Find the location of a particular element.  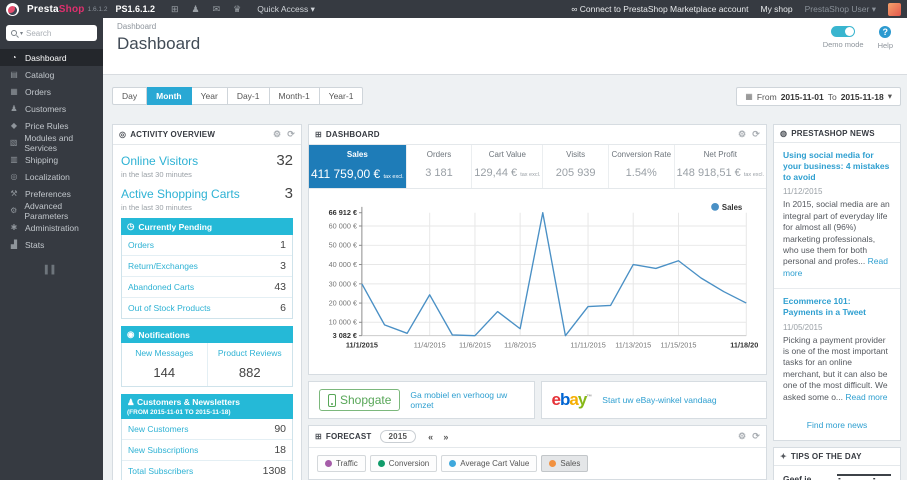

kpi-tab-cart-value: Cart Value 129,44 € tax excl. is located at coordinates (508, 166).